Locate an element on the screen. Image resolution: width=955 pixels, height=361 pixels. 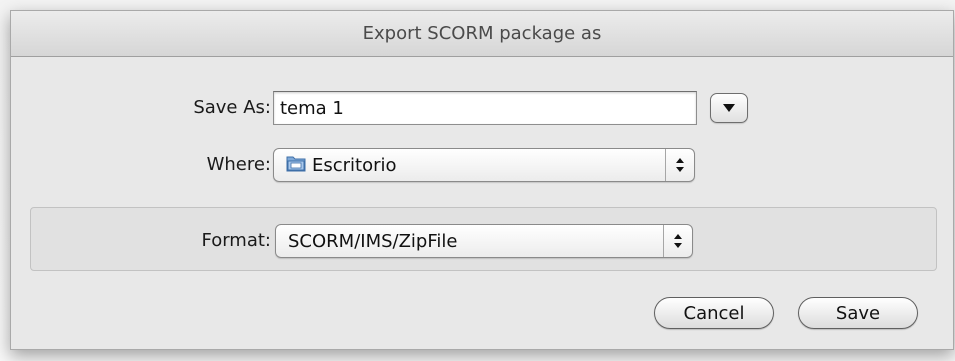
where-label: Where: is located at coordinates (238, 164).